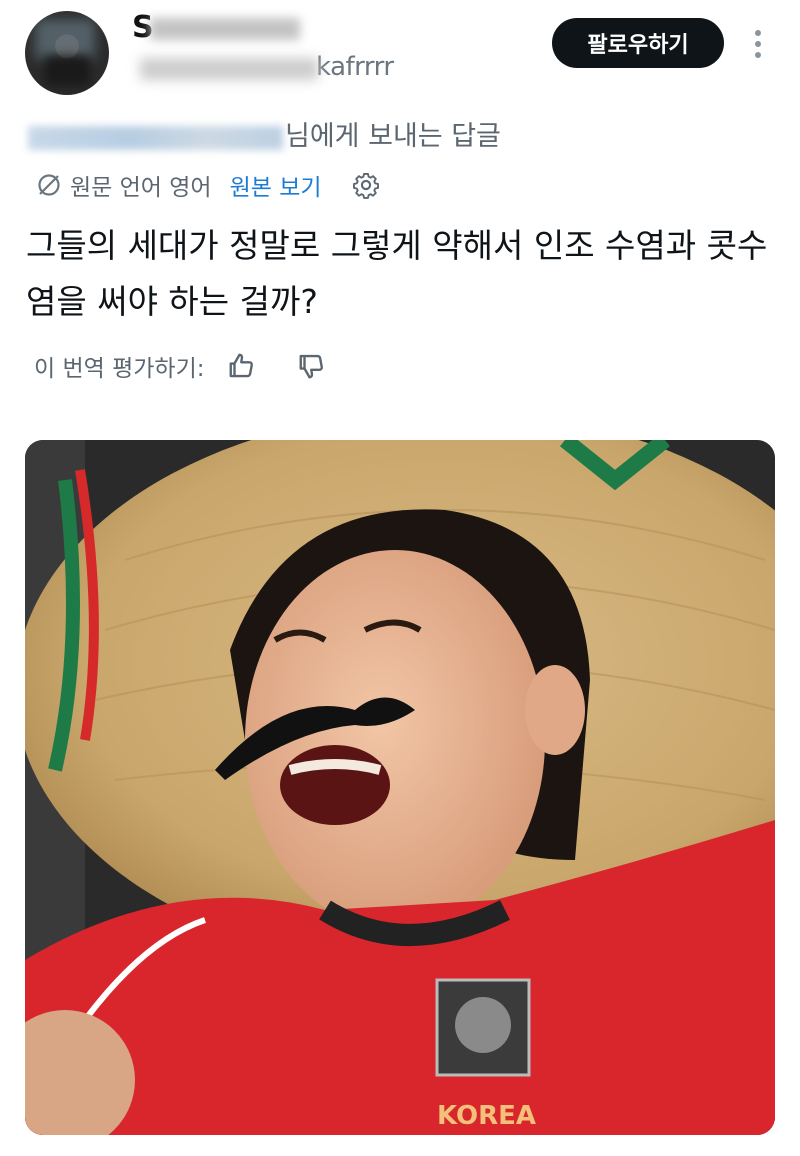 Image resolution: width=800 pixels, height=1156 pixels. What do you see at coordinates (638, 43) in the screenshot?
I see `follow-button: 팔로우하기` at bounding box center [638, 43].